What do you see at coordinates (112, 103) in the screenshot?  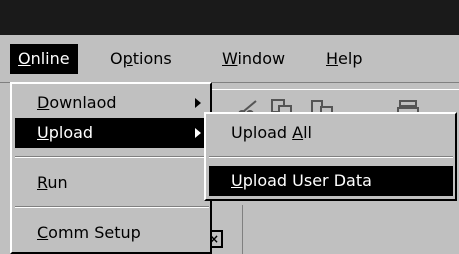 I see `menu-item-download: Downlaod` at bounding box center [112, 103].